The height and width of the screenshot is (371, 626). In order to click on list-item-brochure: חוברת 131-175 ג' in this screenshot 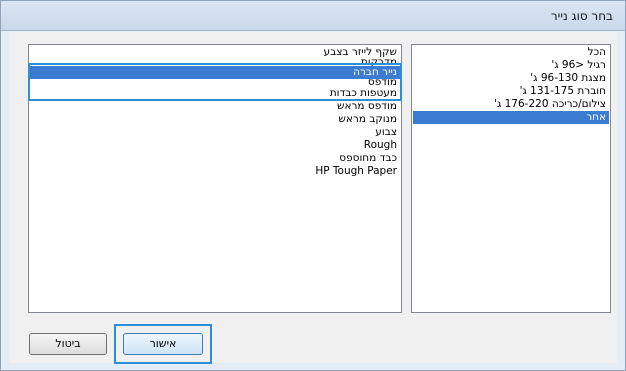, I will do `click(511, 91)`.